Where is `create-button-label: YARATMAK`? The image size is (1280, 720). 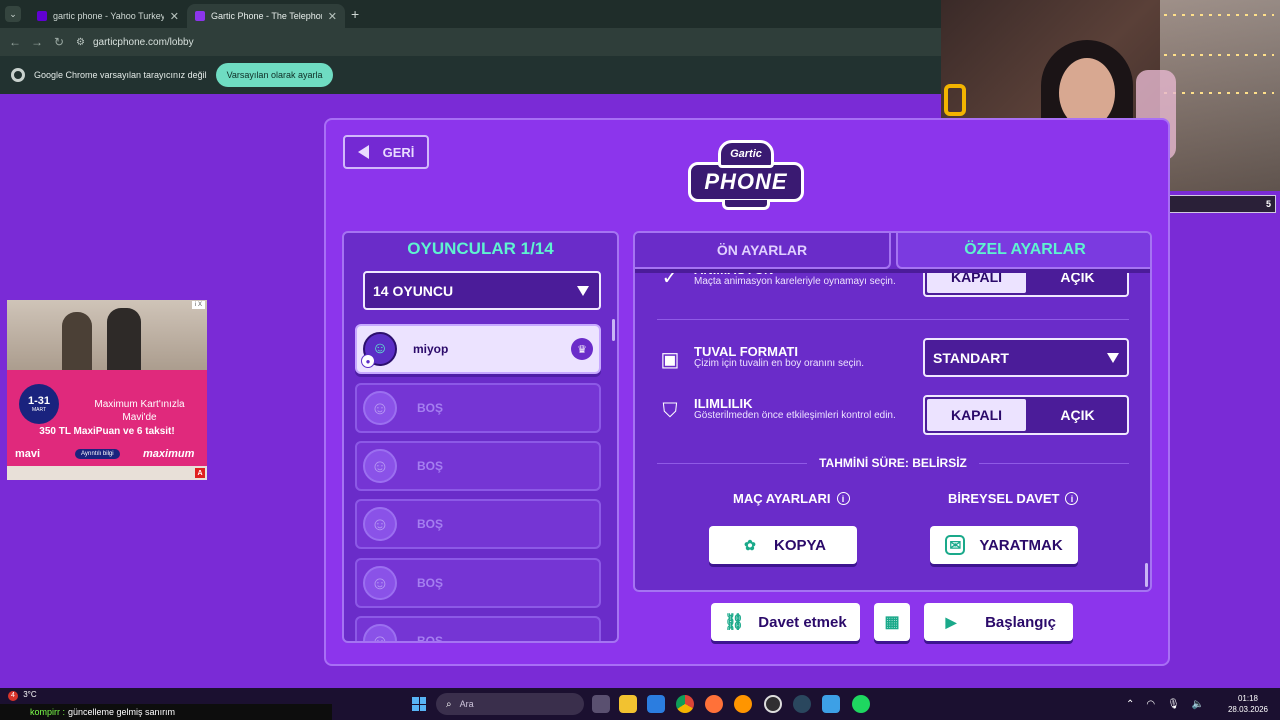 create-button-label: YARATMAK is located at coordinates (1021, 545).